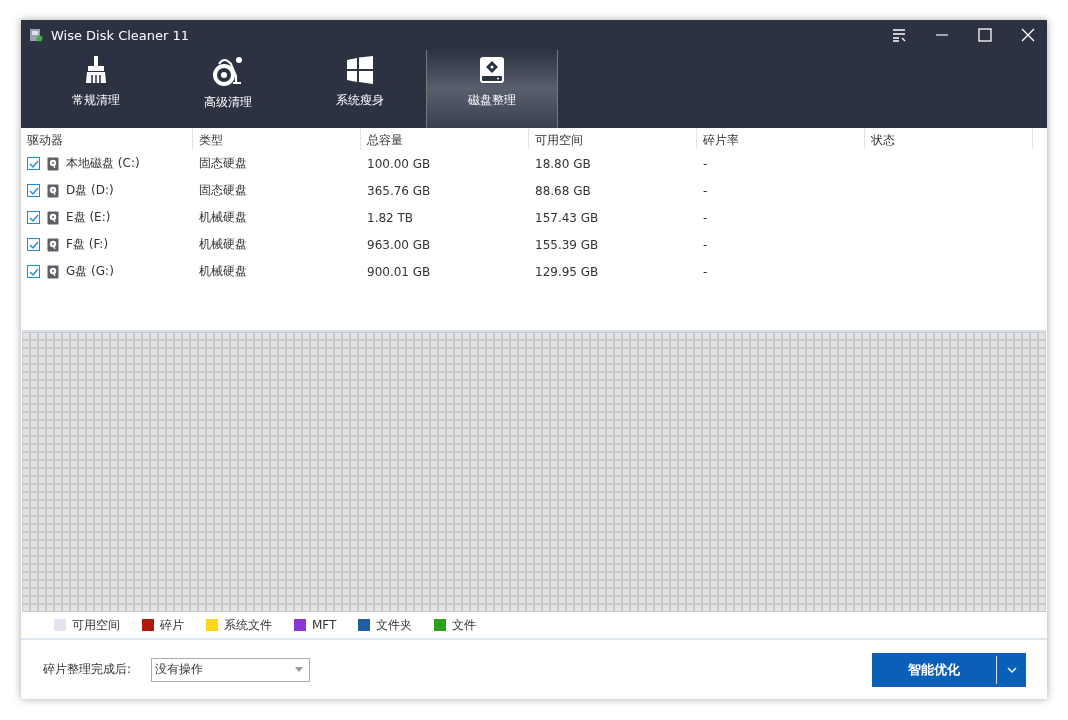  What do you see at coordinates (394, 625) in the screenshot?
I see `legend-label: 文件夹` at bounding box center [394, 625].